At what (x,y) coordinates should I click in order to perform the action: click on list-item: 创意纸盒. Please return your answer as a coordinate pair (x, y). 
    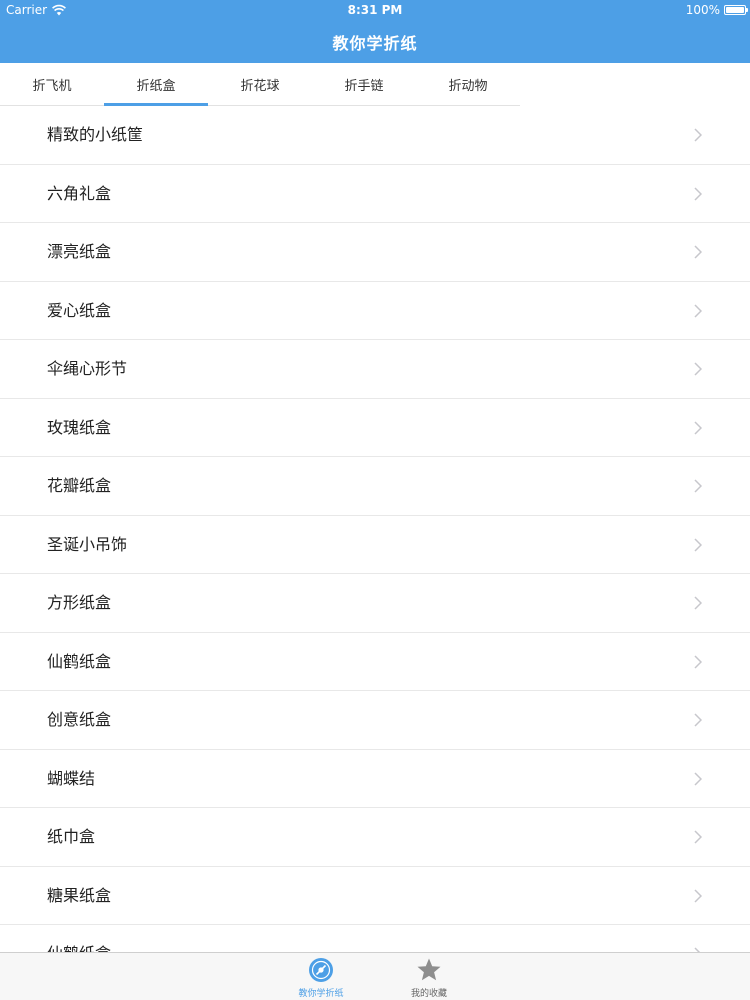
    Looking at the image, I should click on (375, 720).